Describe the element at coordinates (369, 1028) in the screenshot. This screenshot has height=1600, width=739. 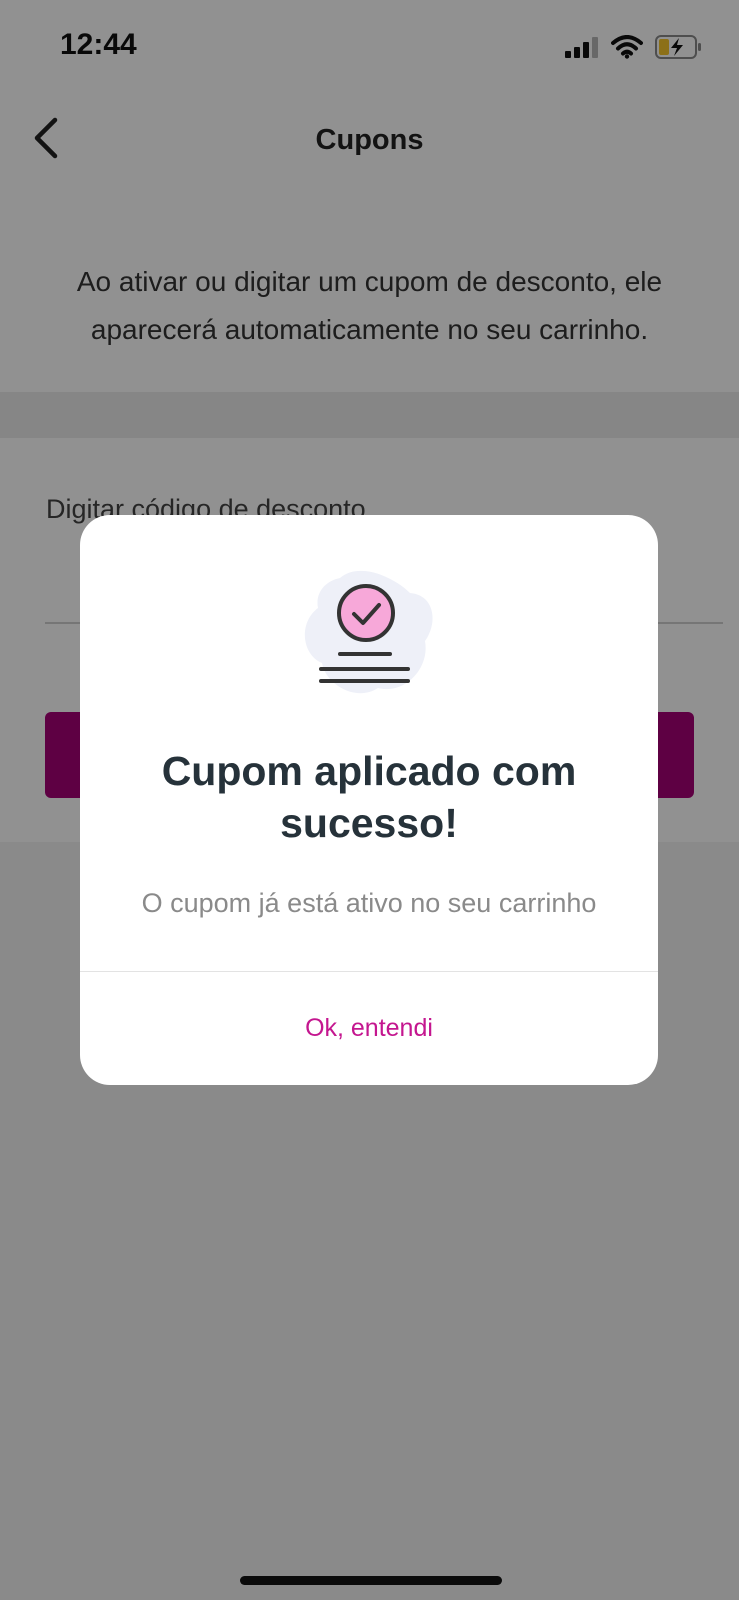
I see `ok-button: Ok, entendi` at that location.